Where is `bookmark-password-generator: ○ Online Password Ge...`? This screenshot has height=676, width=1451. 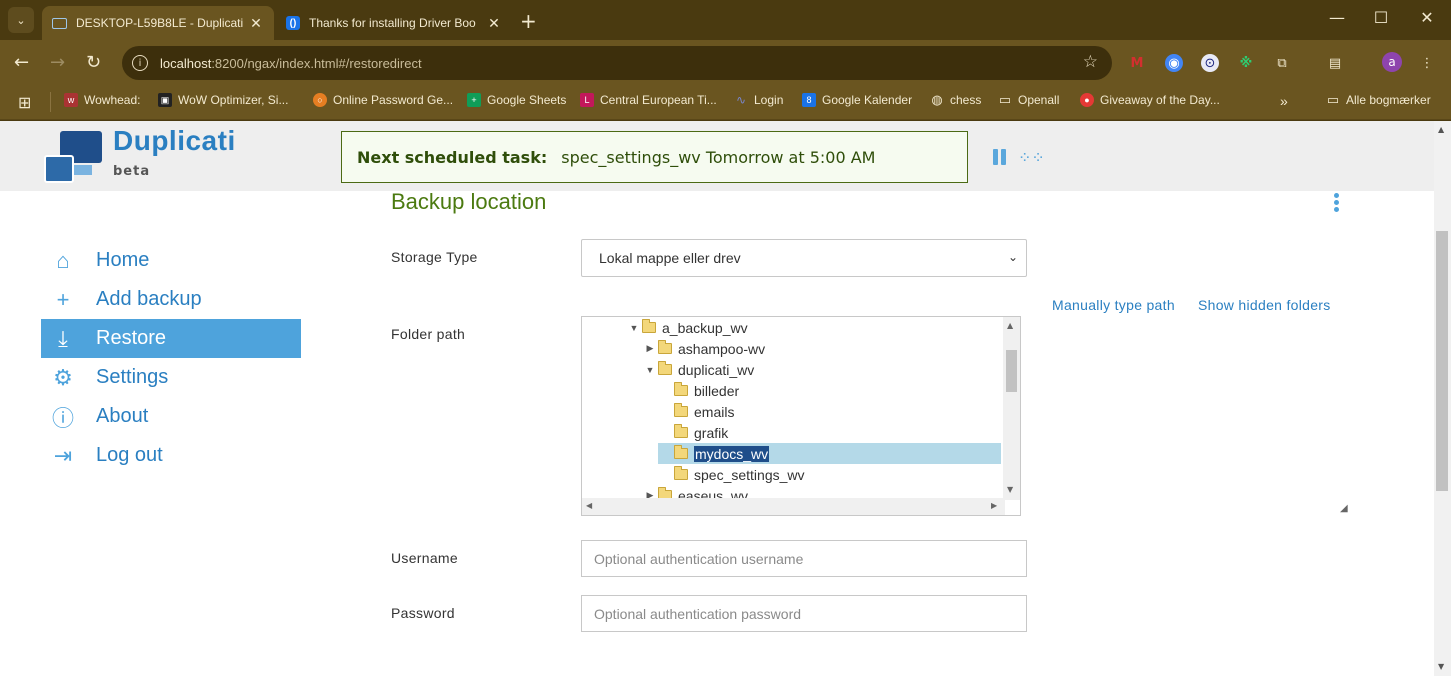
bookmark-password-generator: ○ Online Password Ge... is located at coordinates (383, 100).